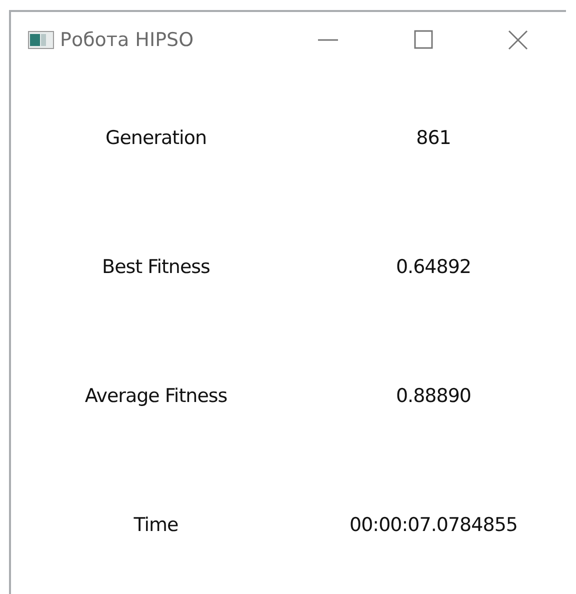  What do you see at coordinates (433, 267) in the screenshot?
I see `stat-value: 0.64892` at bounding box center [433, 267].